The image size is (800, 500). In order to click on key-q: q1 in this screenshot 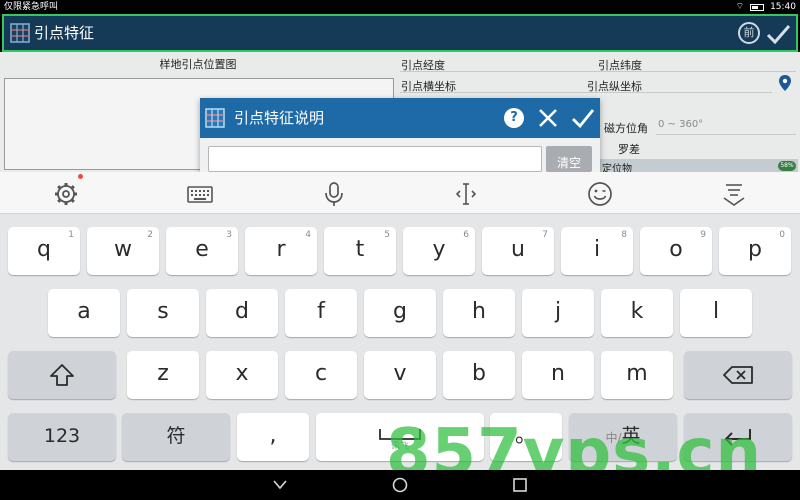, I will do `click(44, 251)`.